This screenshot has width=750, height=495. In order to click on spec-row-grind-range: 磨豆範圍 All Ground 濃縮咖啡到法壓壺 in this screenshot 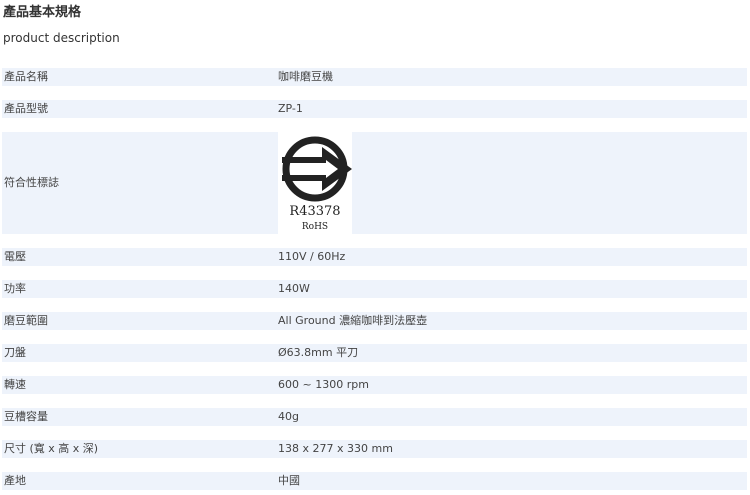, I will do `click(374, 321)`.